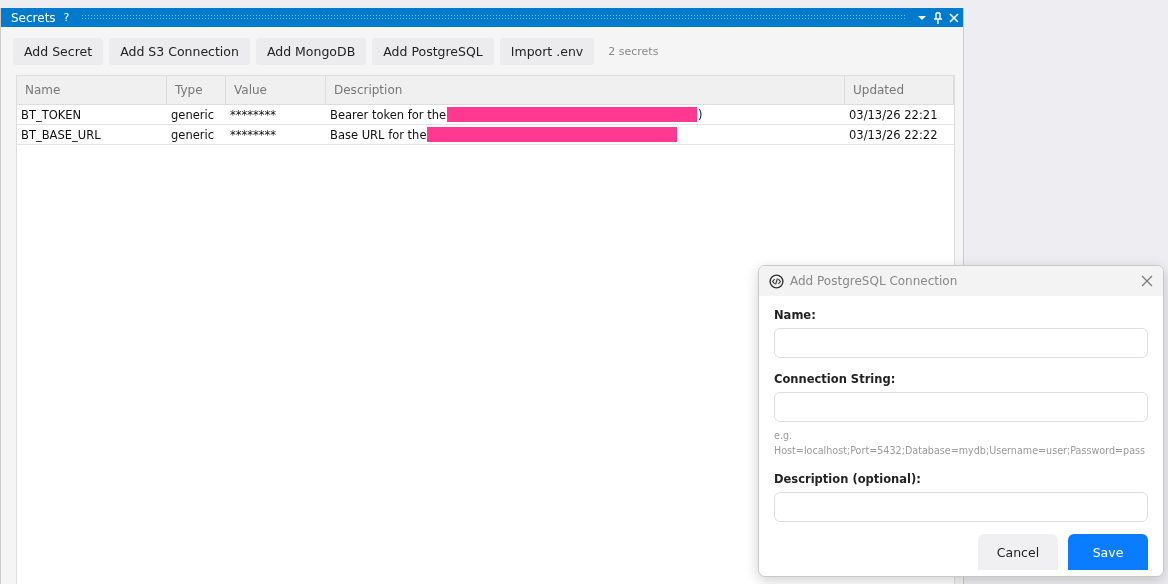 This screenshot has width=1168, height=584. Describe the element at coordinates (893, 134) in the screenshot. I see `table-cell-text: 03/13/26 22:22` at that location.